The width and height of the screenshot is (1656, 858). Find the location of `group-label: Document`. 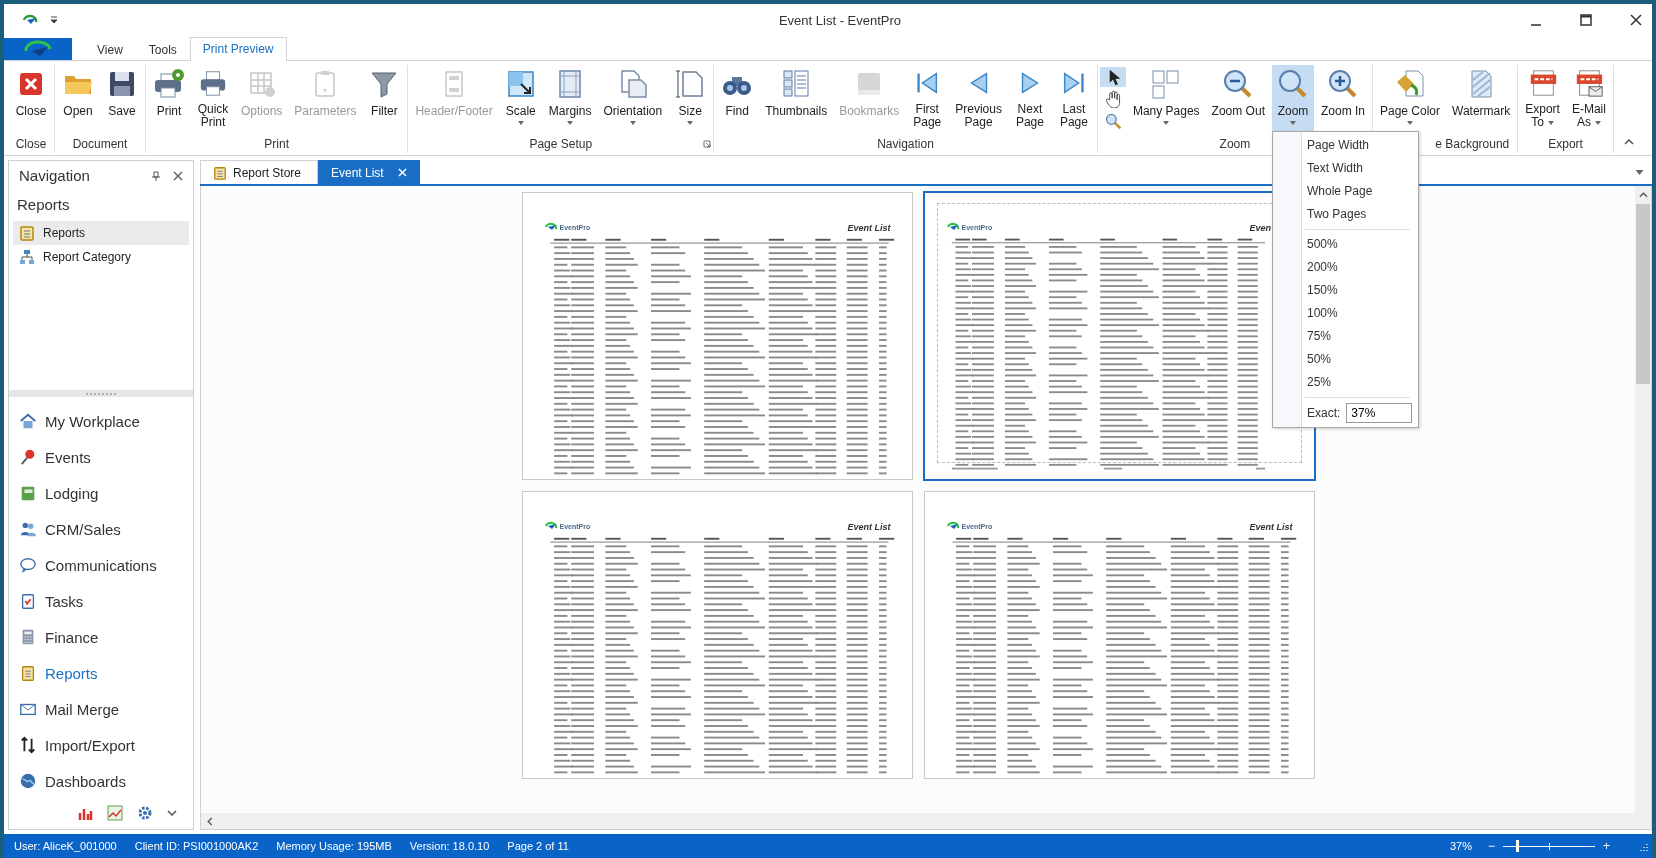

group-label: Document is located at coordinates (100, 144).